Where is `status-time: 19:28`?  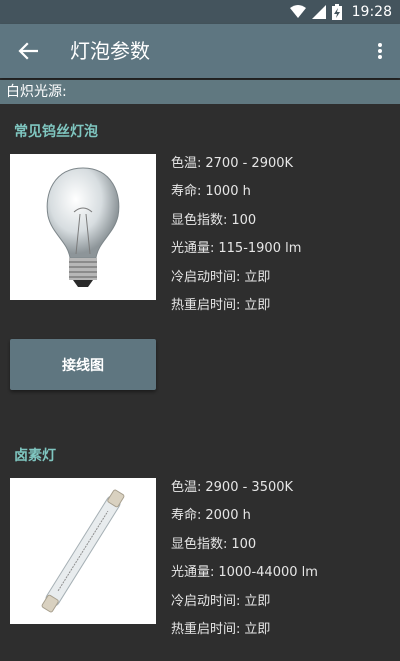 status-time: 19:28 is located at coordinates (371, 12).